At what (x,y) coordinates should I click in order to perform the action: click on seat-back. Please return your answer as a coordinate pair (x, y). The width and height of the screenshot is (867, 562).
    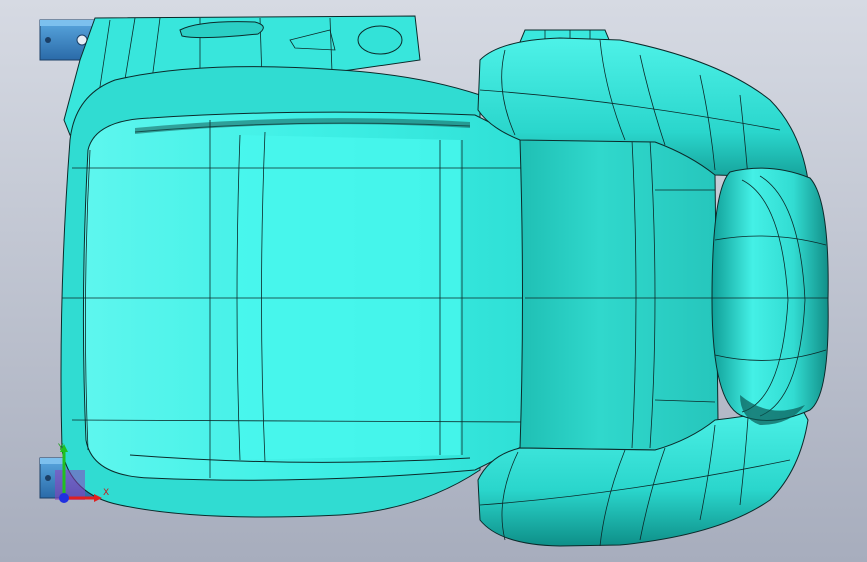
    Looking at the image, I should click on (619, 295).